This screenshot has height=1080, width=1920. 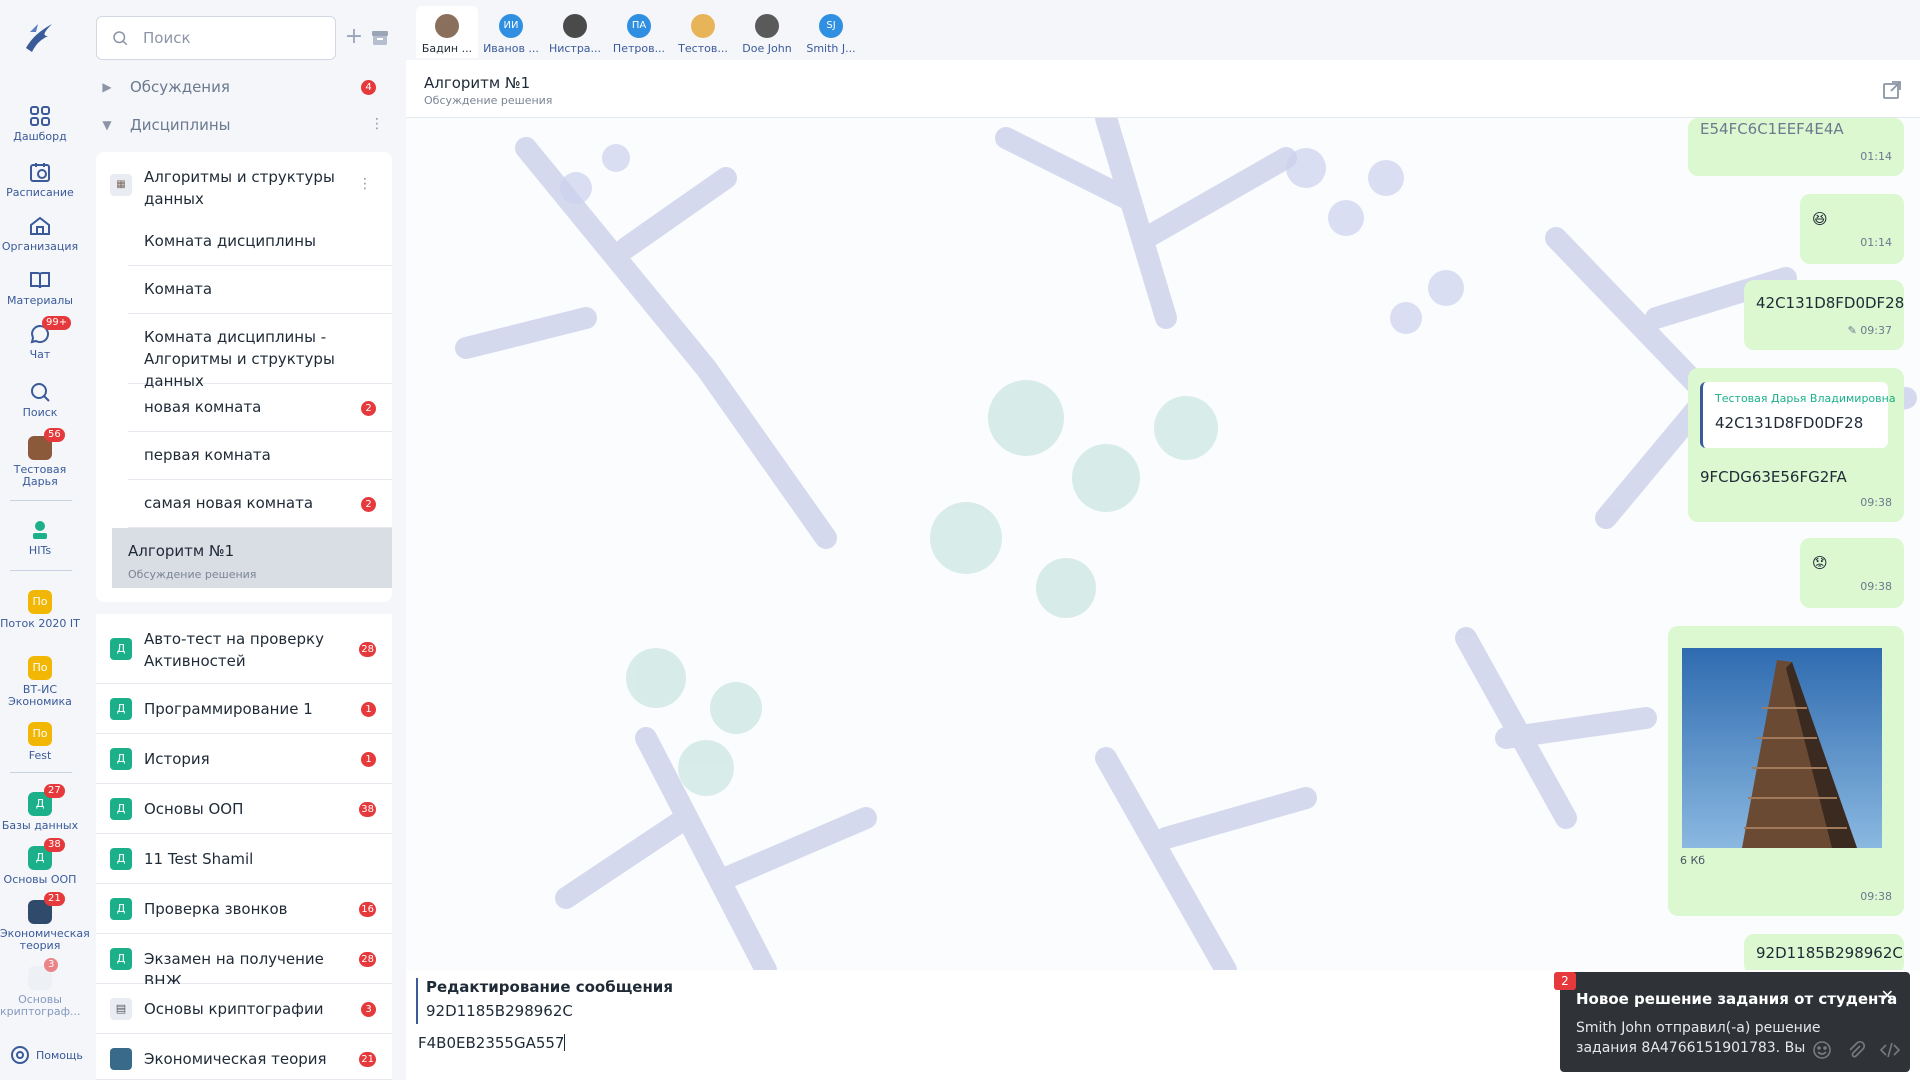 What do you see at coordinates (40, 808) in the screenshot?
I see `rail-course-1: Д 27 Базы данных` at bounding box center [40, 808].